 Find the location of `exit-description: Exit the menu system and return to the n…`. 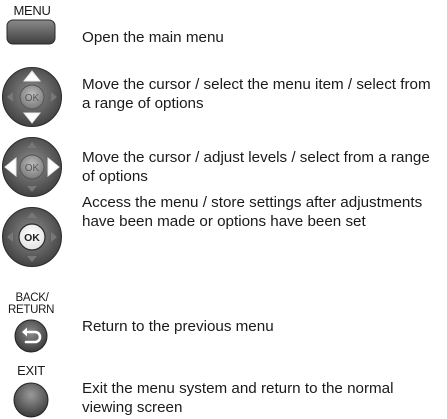

exit-description: Exit the menu system and return to the n… is located at coordinates (238, 398).